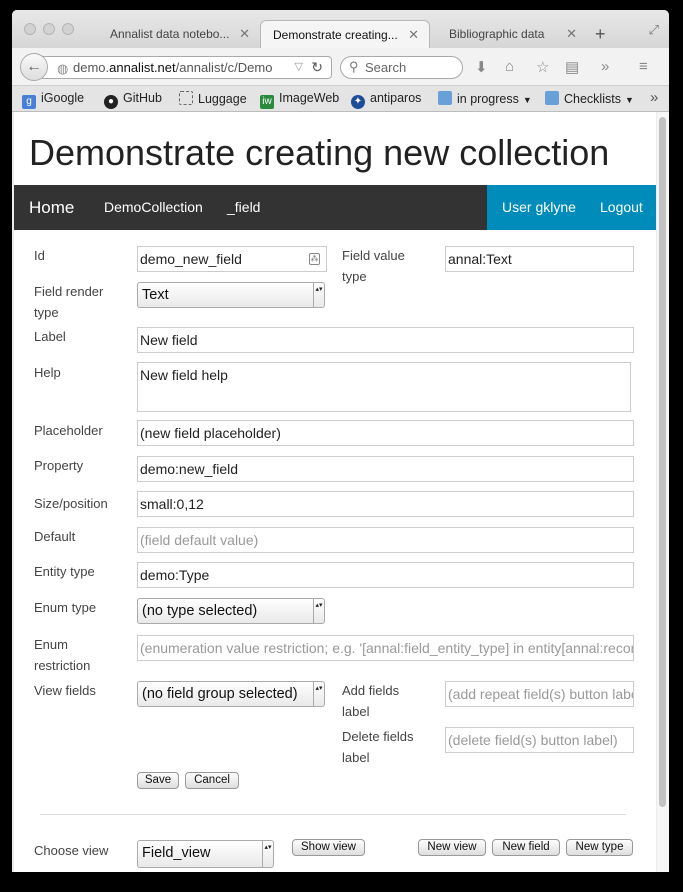 The height and width of the screenshot is (892, 683). I want to click on size-position-field: small:0,12, so click(385, 504).